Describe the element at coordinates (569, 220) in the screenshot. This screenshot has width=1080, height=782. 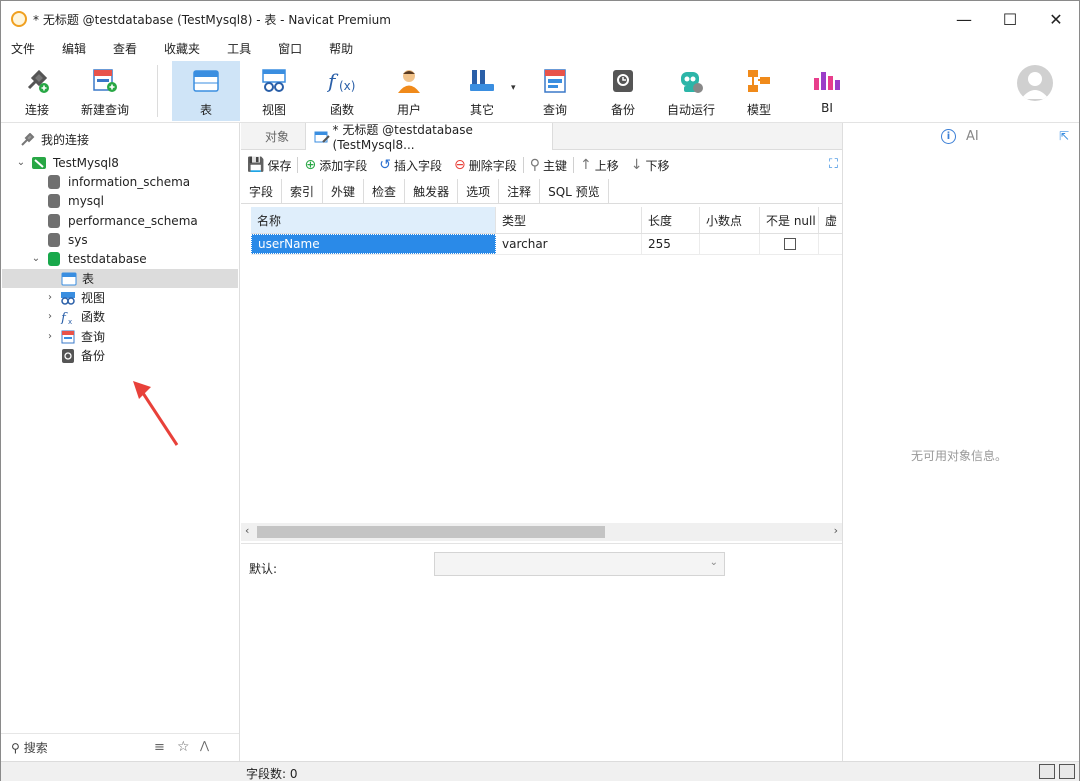
I see `column-header-type: 类型` at that location.